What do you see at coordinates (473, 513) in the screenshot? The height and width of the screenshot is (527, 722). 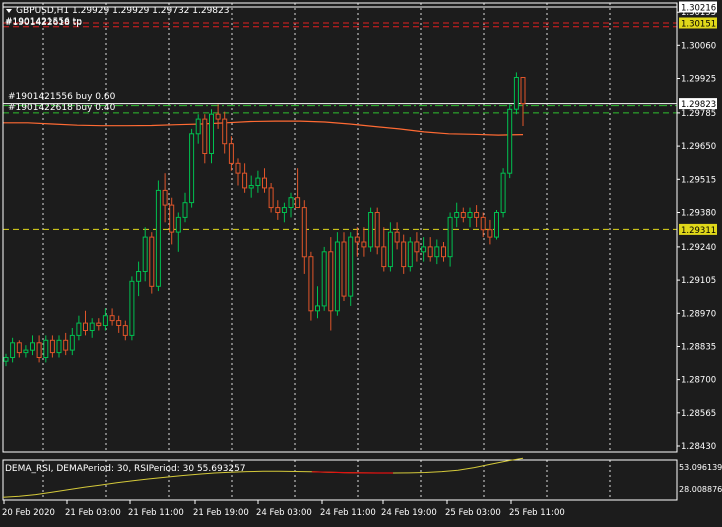 I see `time-axis-label: 25 Feb 03:00` at bounding box center [473, 513].